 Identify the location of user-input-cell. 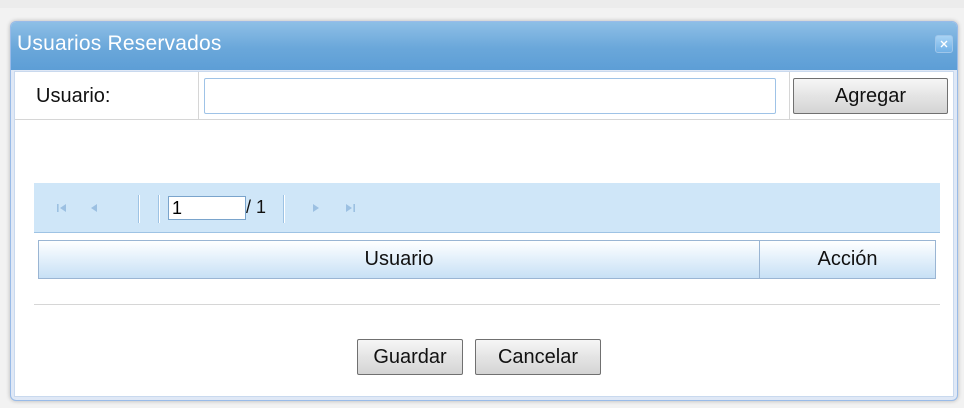
(494, 95).